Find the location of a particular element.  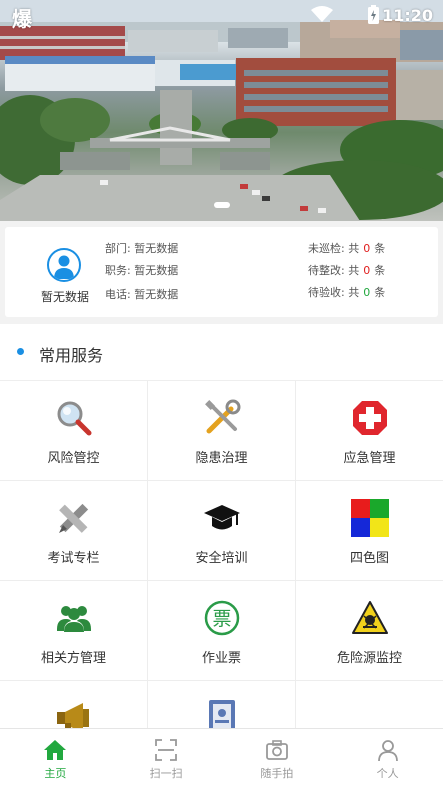

service-risk-control: 风险管控 is located at coordinates (74, 431).